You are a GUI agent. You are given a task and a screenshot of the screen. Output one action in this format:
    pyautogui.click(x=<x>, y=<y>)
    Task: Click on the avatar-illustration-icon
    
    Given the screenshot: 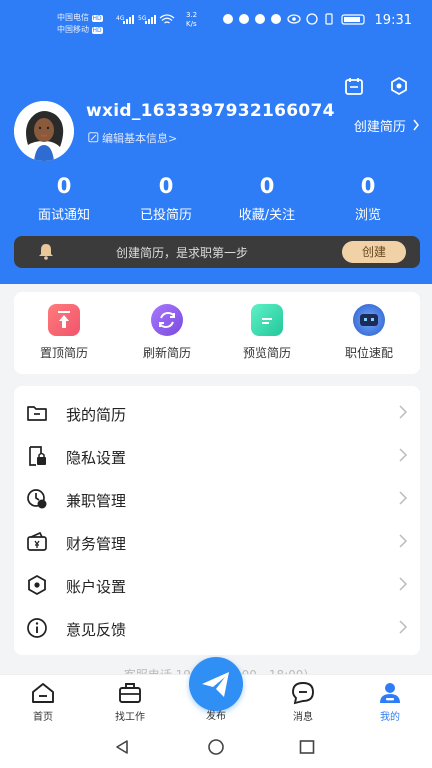 What is the action you would take?
    pyautogui.click(x=44, y=131)
    